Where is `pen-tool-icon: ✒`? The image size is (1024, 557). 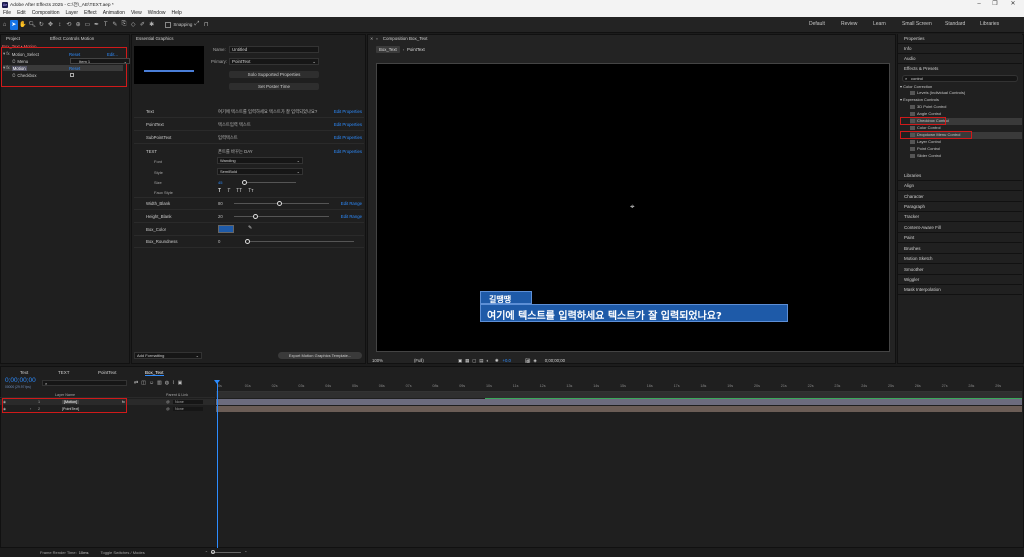 pen-tool-icon: ✒ is located at coordinates (96, 25).